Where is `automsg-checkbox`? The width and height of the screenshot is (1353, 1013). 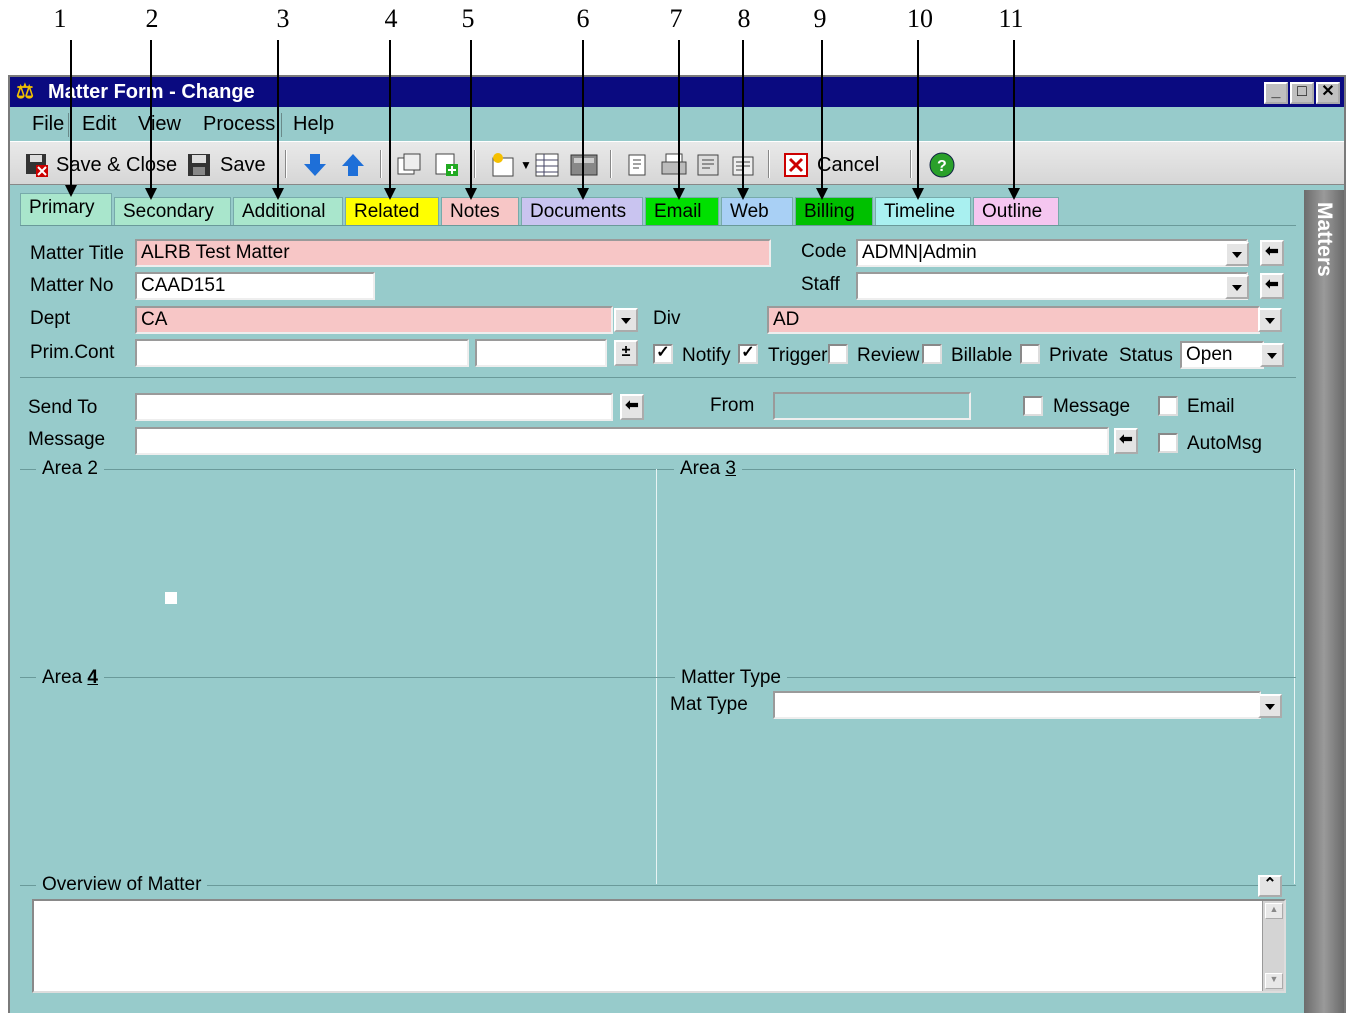 automsg-checkbox is located at coordinates (1168, 443).